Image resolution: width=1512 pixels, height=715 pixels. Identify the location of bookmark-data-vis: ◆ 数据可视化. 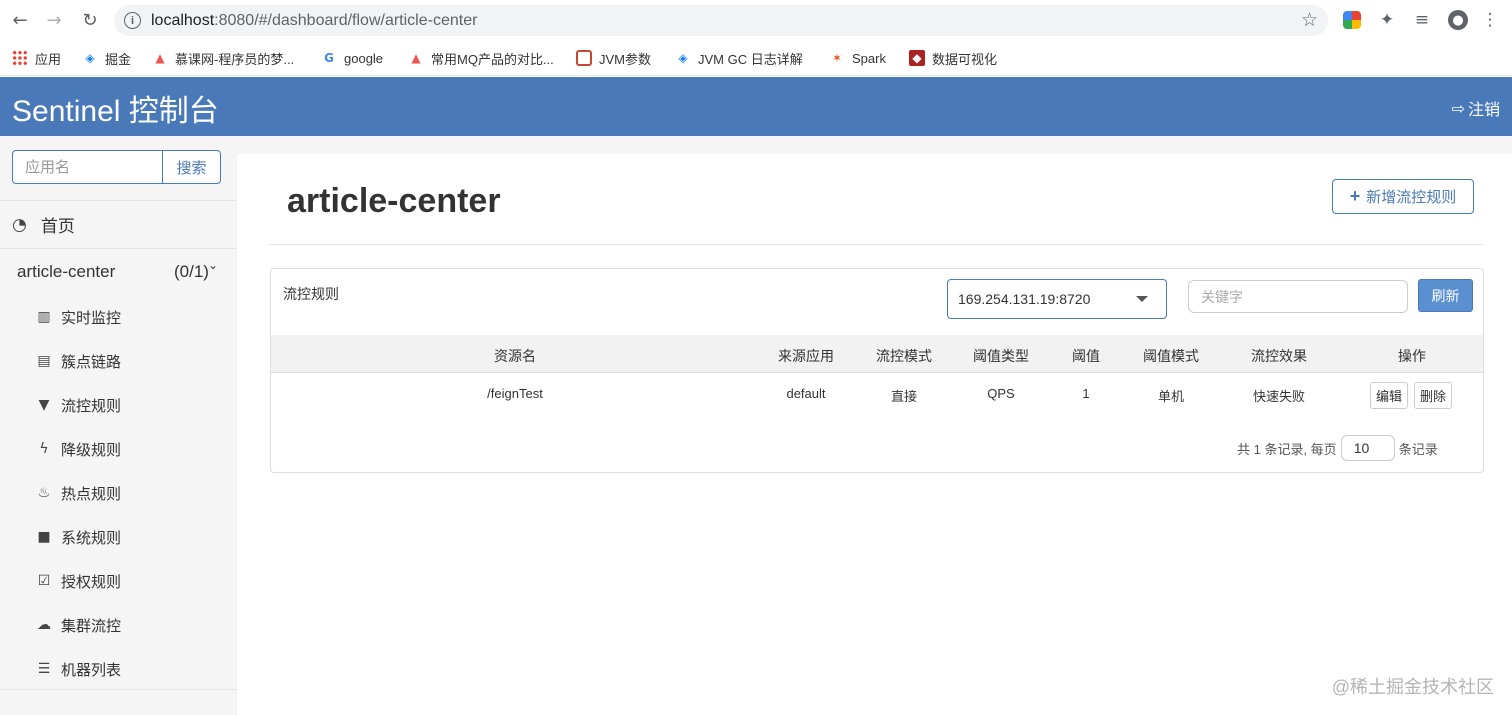
(953, 58).